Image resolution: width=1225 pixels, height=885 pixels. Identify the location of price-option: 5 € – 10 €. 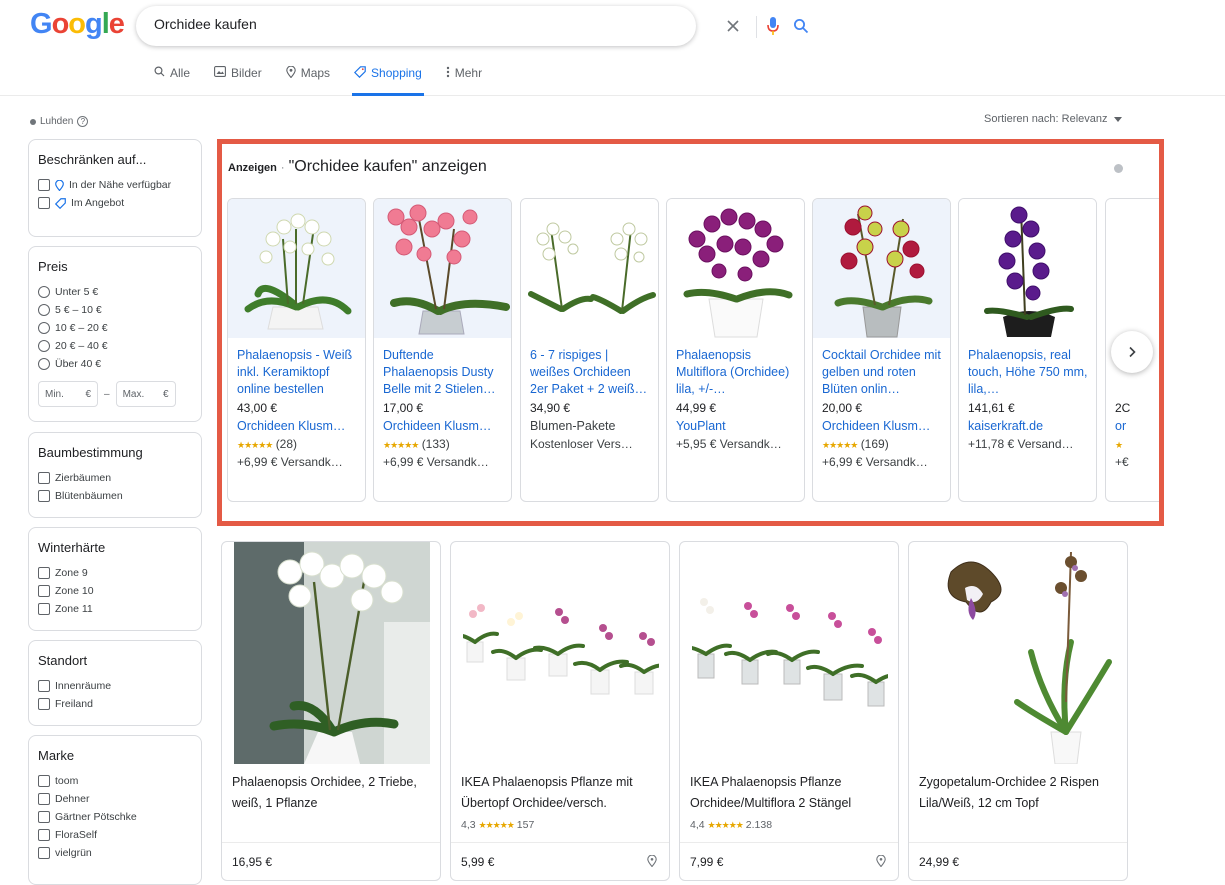
(115, 310).